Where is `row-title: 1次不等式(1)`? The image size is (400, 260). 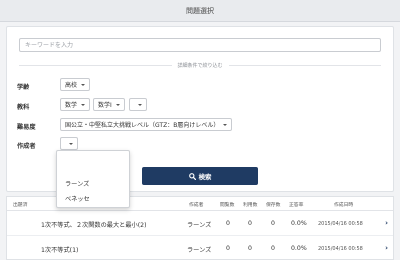
row-title: 1次不等式(1) is located at coordinates (60, 250).